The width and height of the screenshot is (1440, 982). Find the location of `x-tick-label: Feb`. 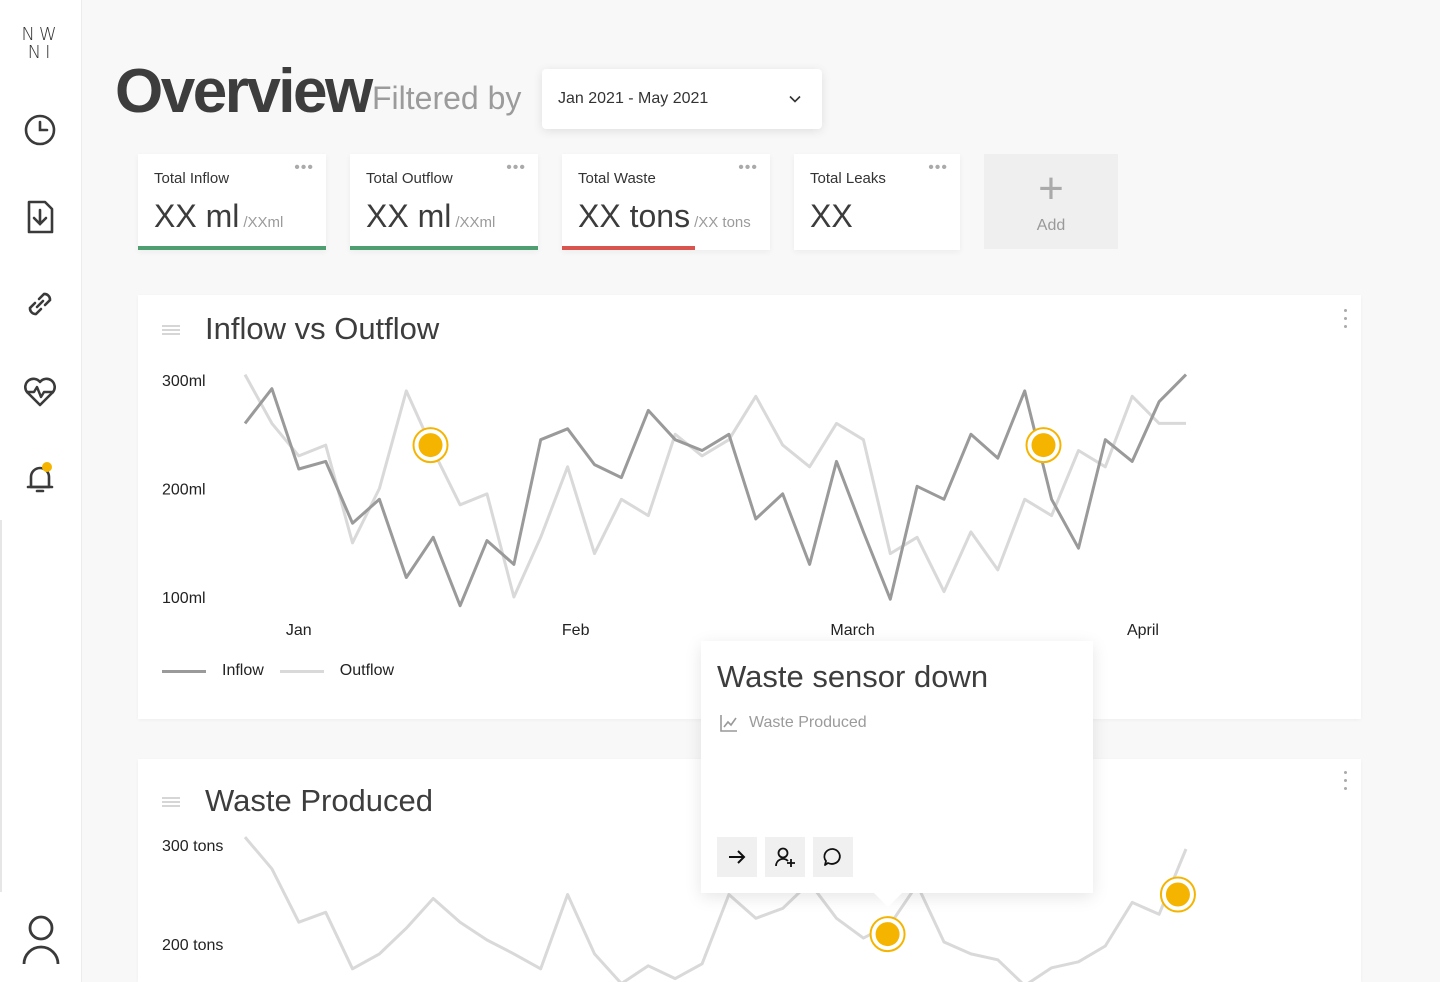

x-tick-label: Feb is located at coordinates (576, 630).